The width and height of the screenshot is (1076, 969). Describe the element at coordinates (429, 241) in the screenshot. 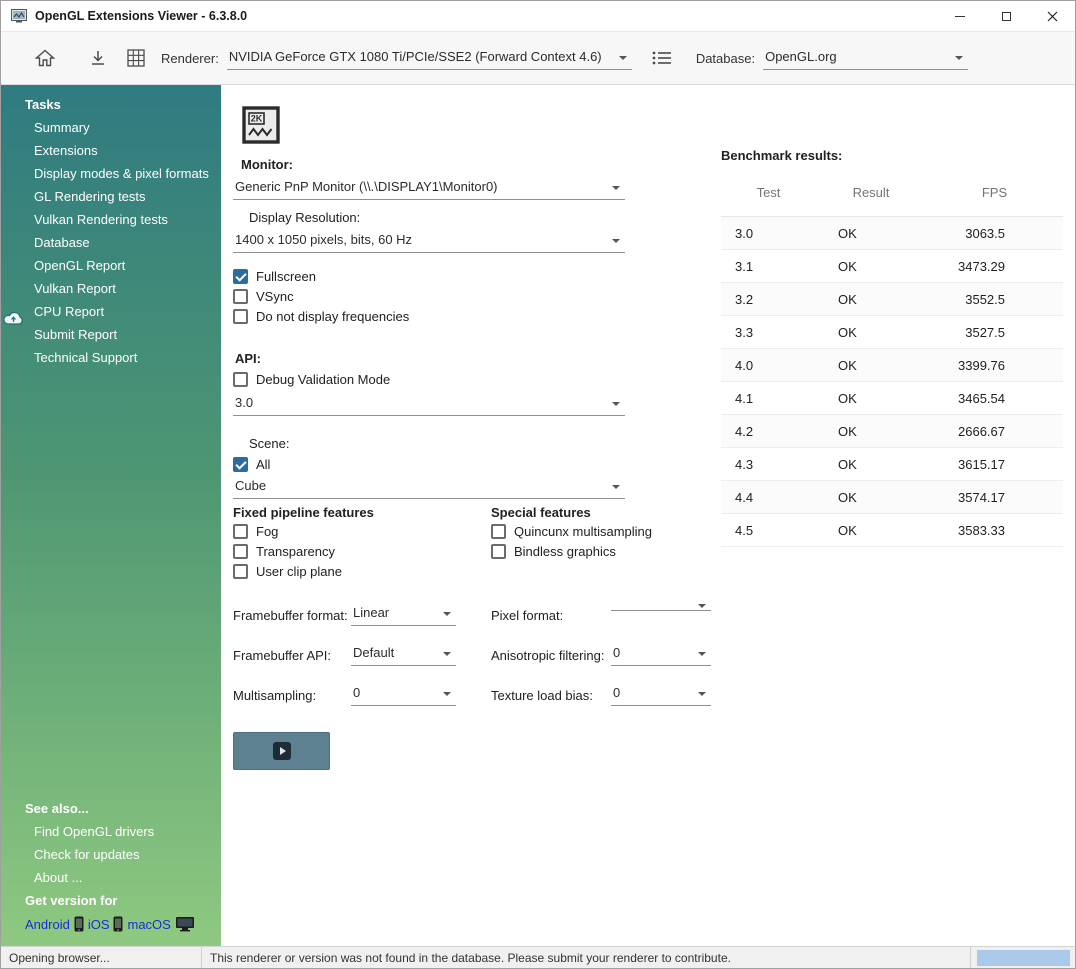

I see `resolution-select: 1400 x 1050 pixels, bits, 60 Hz` at that location.